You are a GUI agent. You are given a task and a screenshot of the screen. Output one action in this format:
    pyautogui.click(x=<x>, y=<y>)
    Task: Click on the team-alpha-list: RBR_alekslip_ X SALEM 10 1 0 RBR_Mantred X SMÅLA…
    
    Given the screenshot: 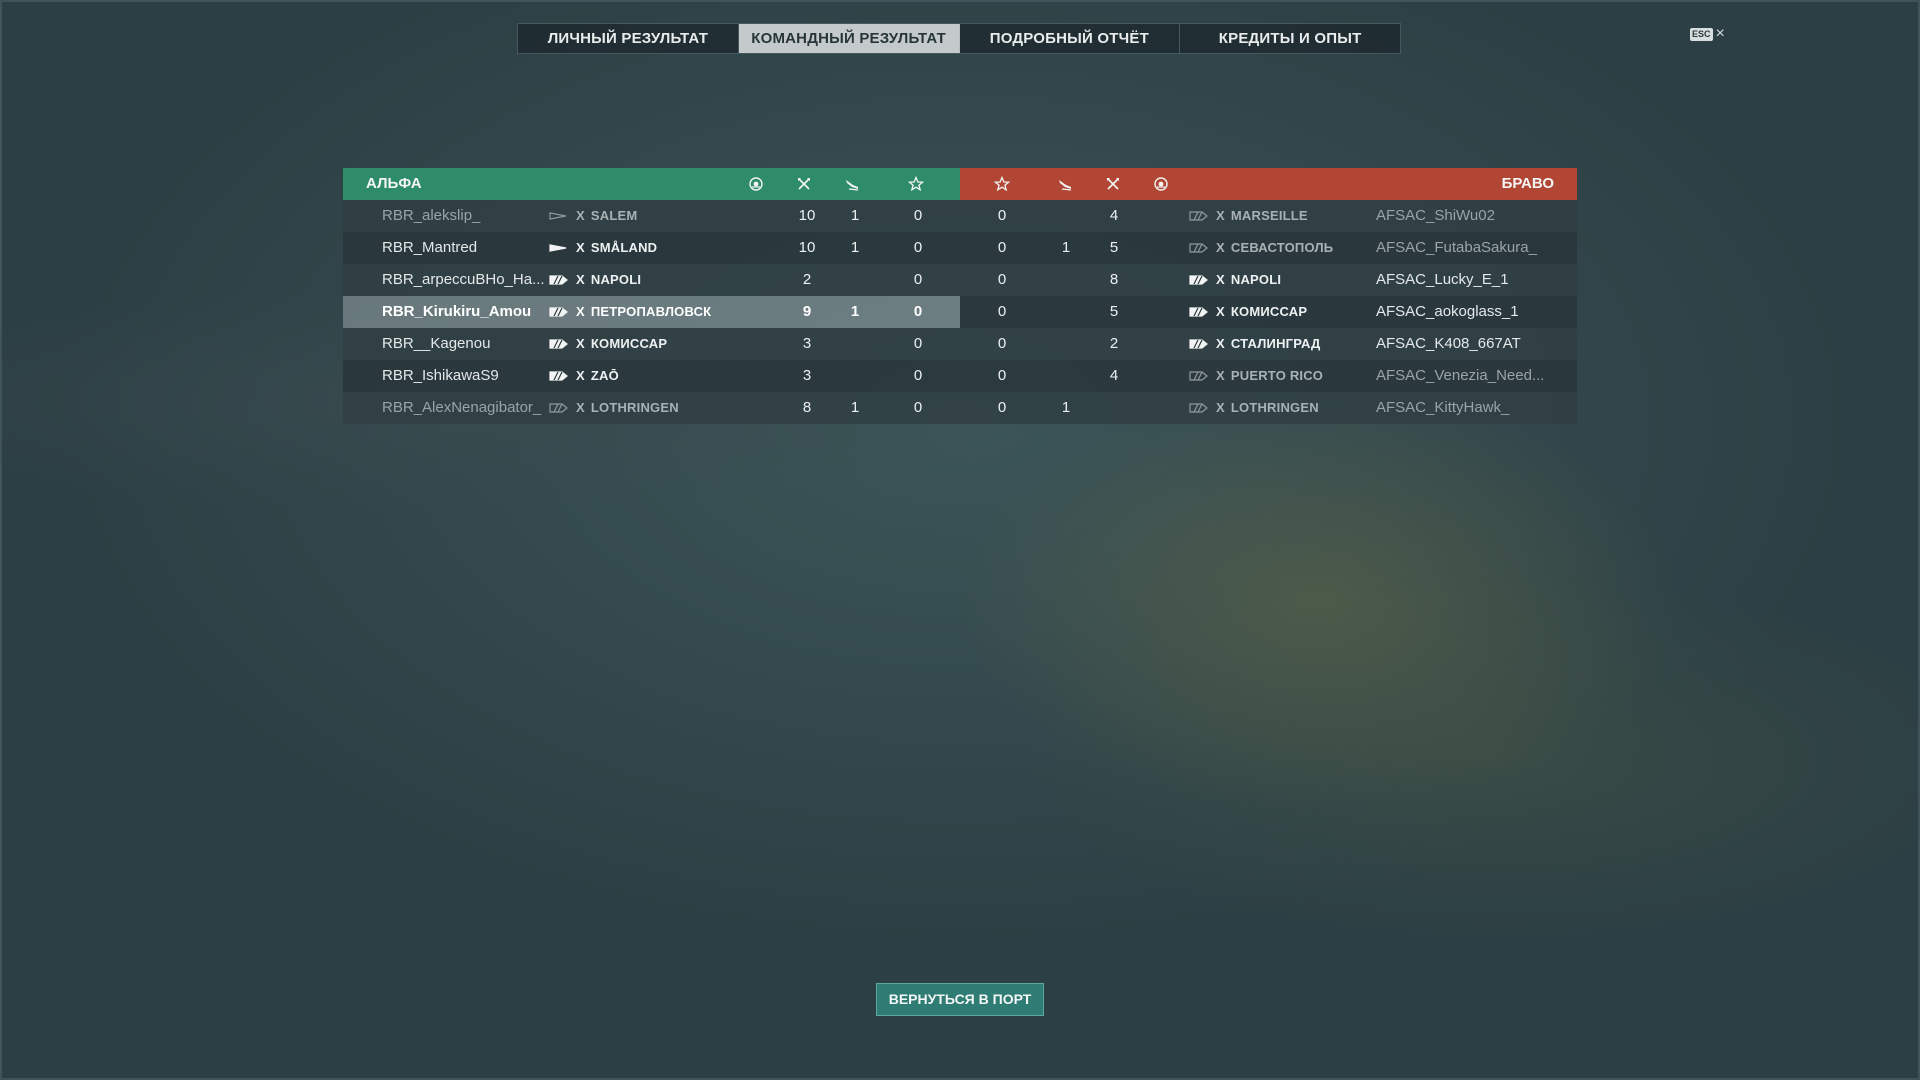 What is the action you would take?
    pyautogui.click(x=651, y=312)
    